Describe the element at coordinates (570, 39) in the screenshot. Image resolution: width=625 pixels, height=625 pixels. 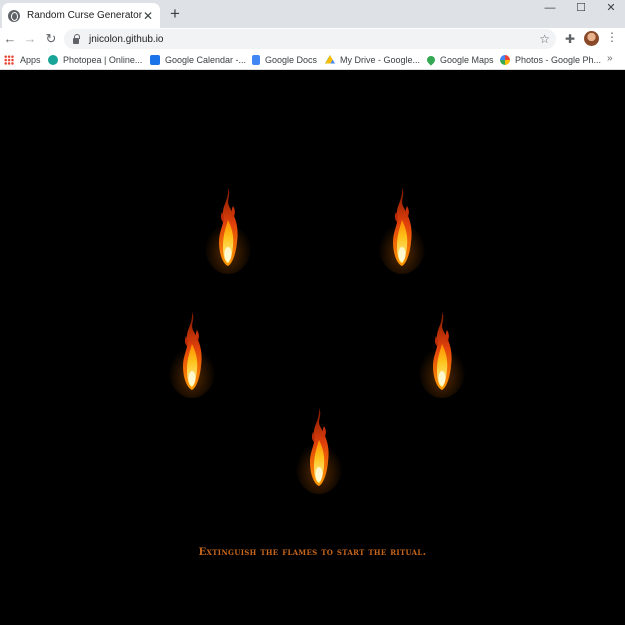
I see `extensions-puzzle-icon: ✚` at that location.